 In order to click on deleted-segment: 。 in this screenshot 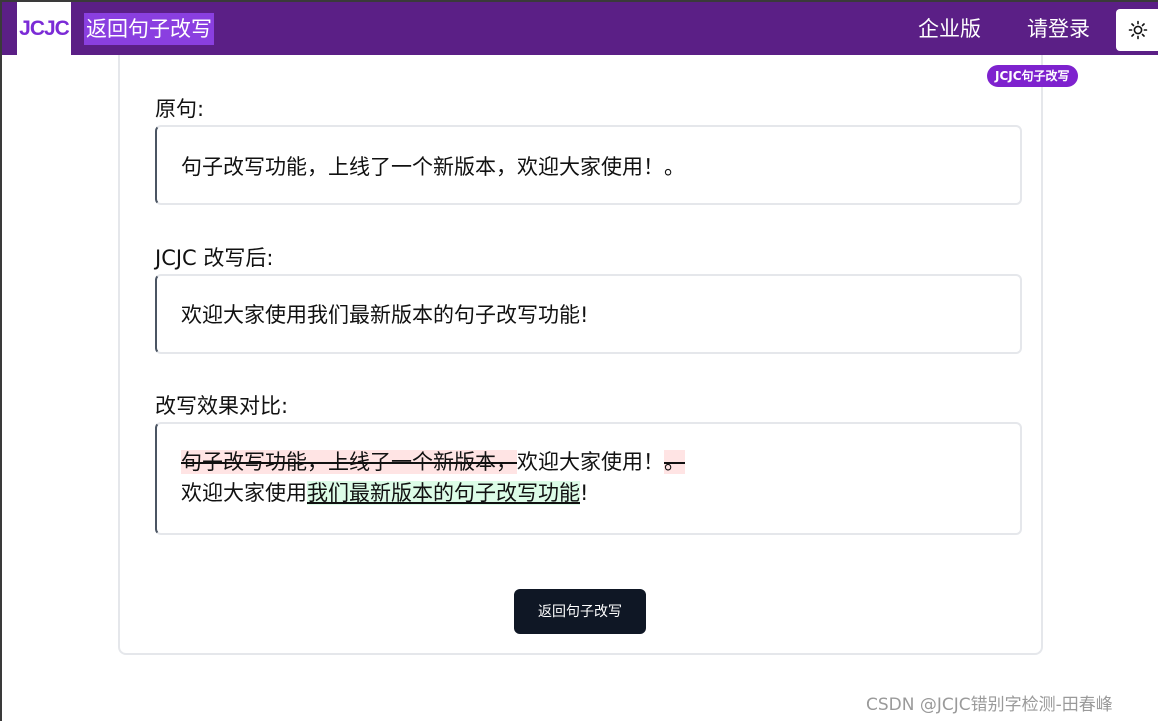, I will do `click(674, 462)`.